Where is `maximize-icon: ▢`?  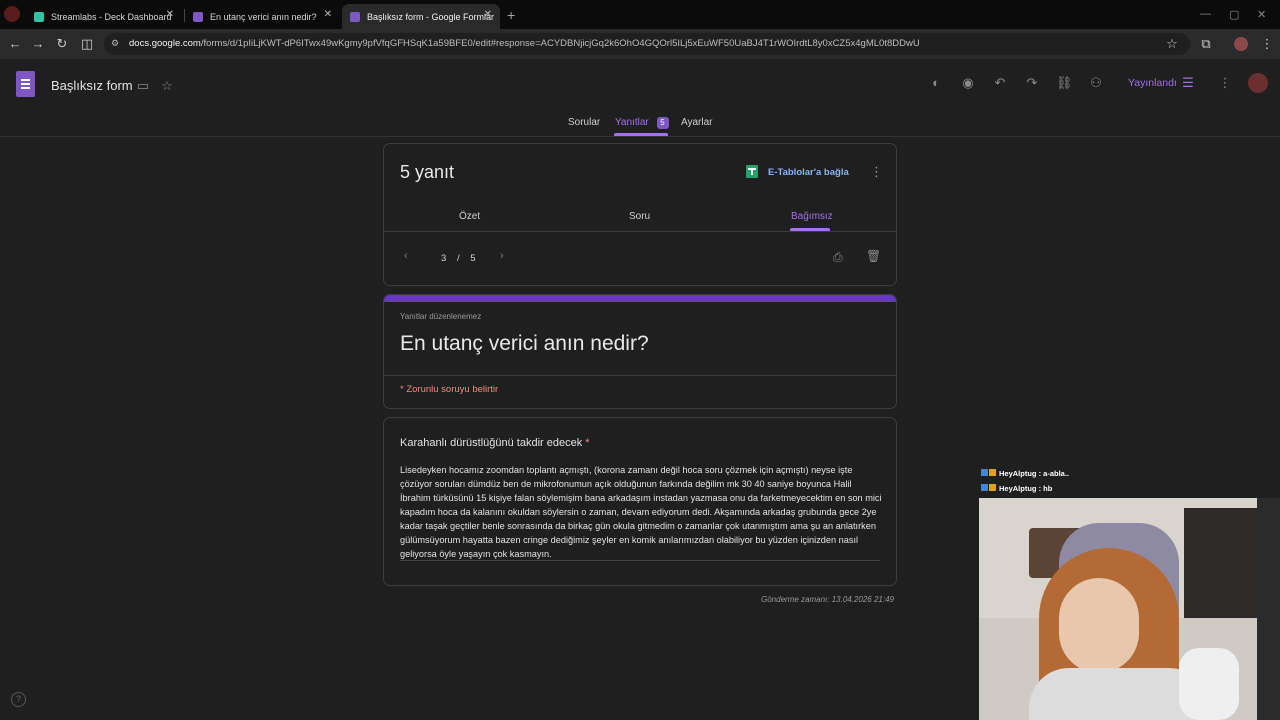
maximize-icon: ▢ is located at coordinates (1234, 14).